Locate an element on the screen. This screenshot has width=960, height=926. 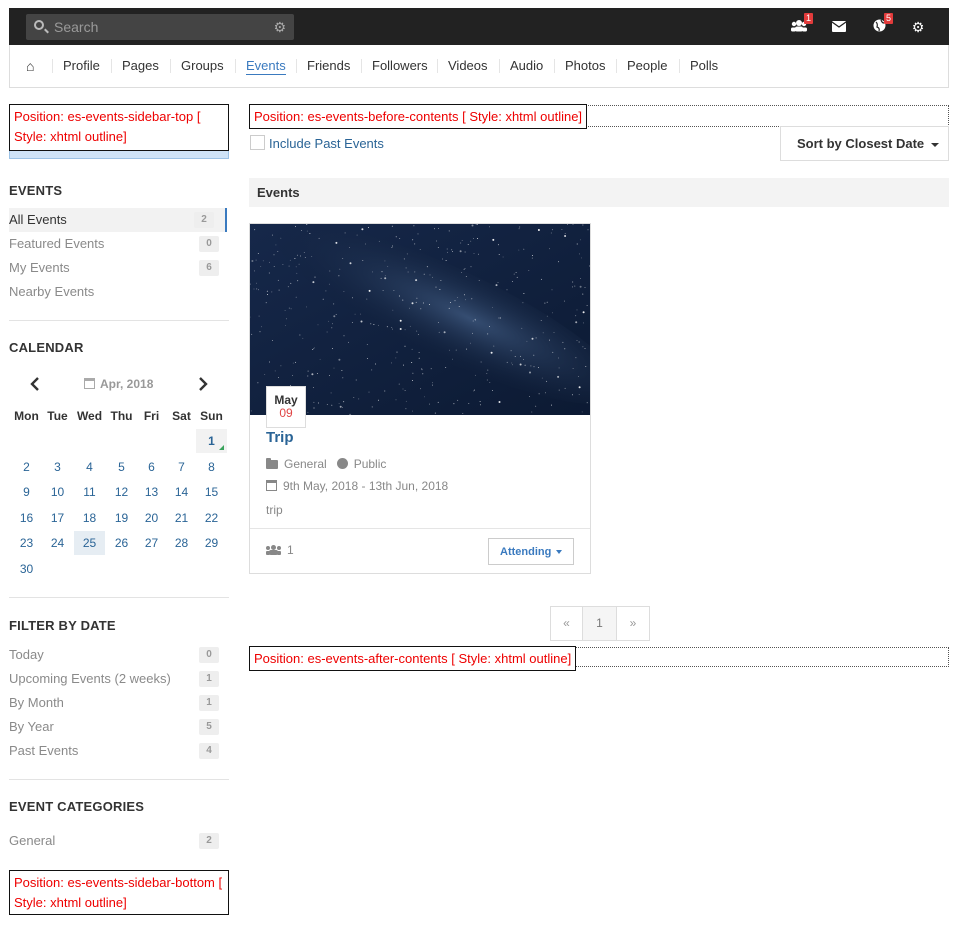
sort-dropdown-button: Sort by Closest Date is located at coordinates (864, 143).